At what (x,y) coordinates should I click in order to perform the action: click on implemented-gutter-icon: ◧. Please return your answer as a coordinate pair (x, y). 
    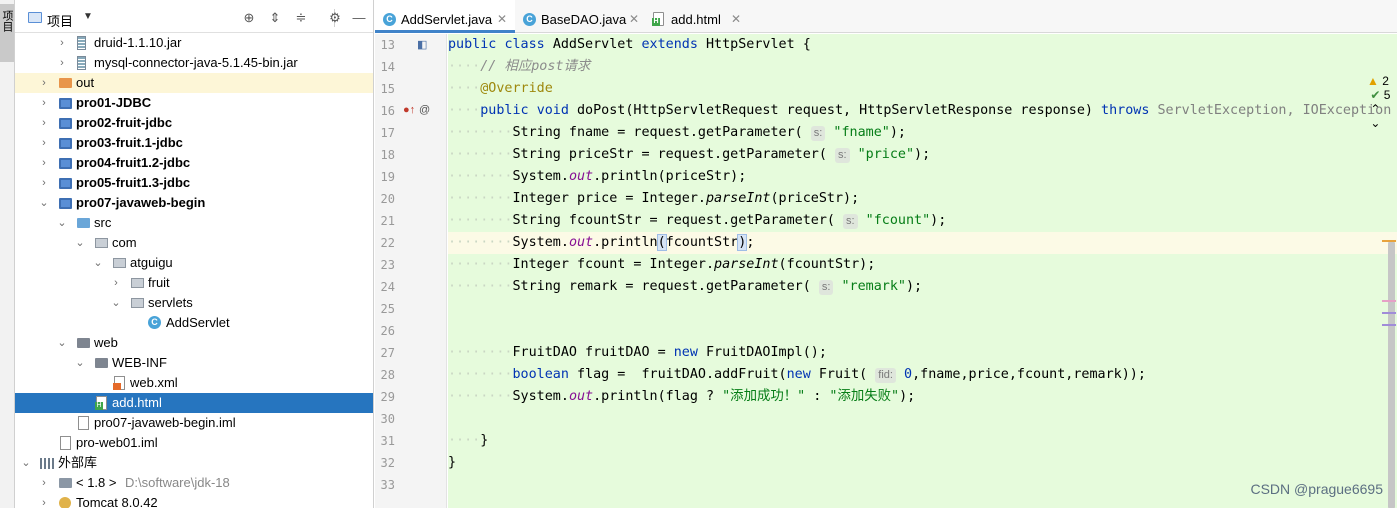
    Looking at the image, I should click on (422, 44).